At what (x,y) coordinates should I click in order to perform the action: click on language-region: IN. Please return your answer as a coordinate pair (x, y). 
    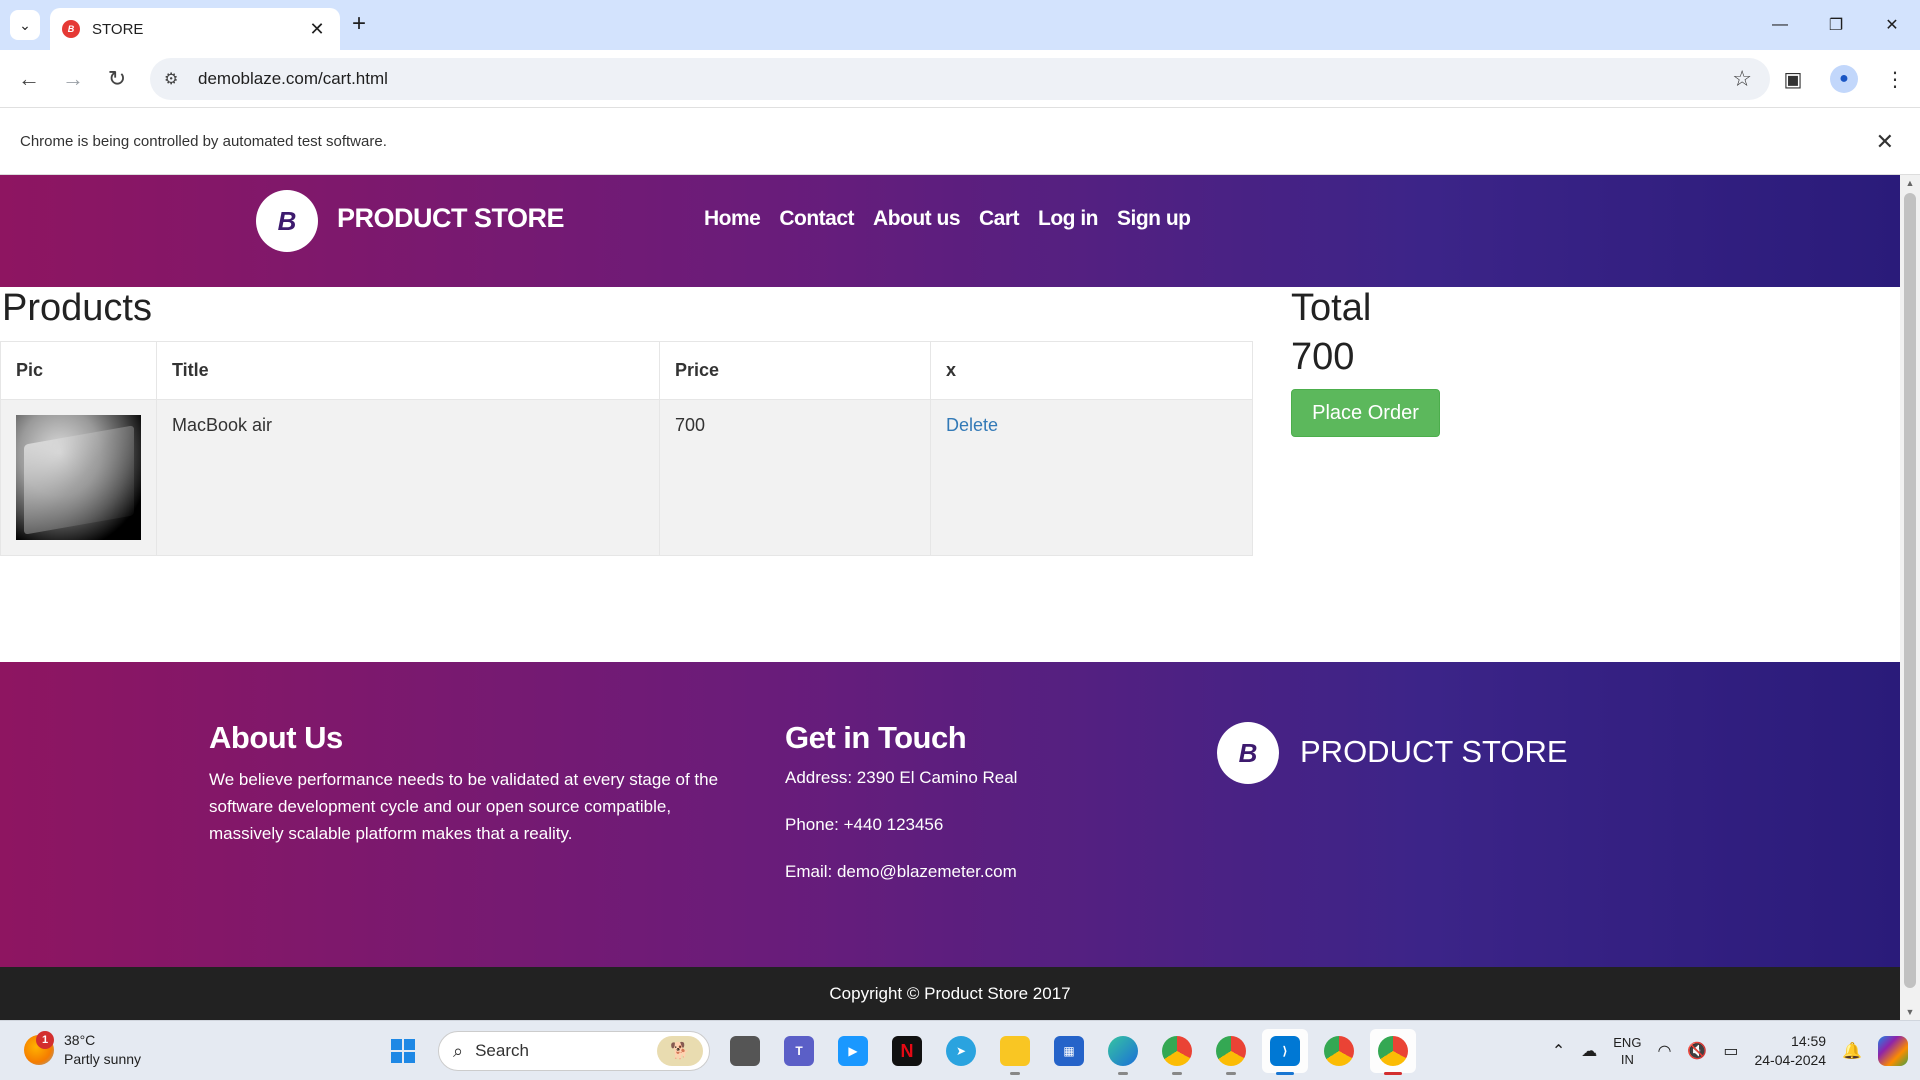
    Looking at the image, I should click on (1627, 1059).